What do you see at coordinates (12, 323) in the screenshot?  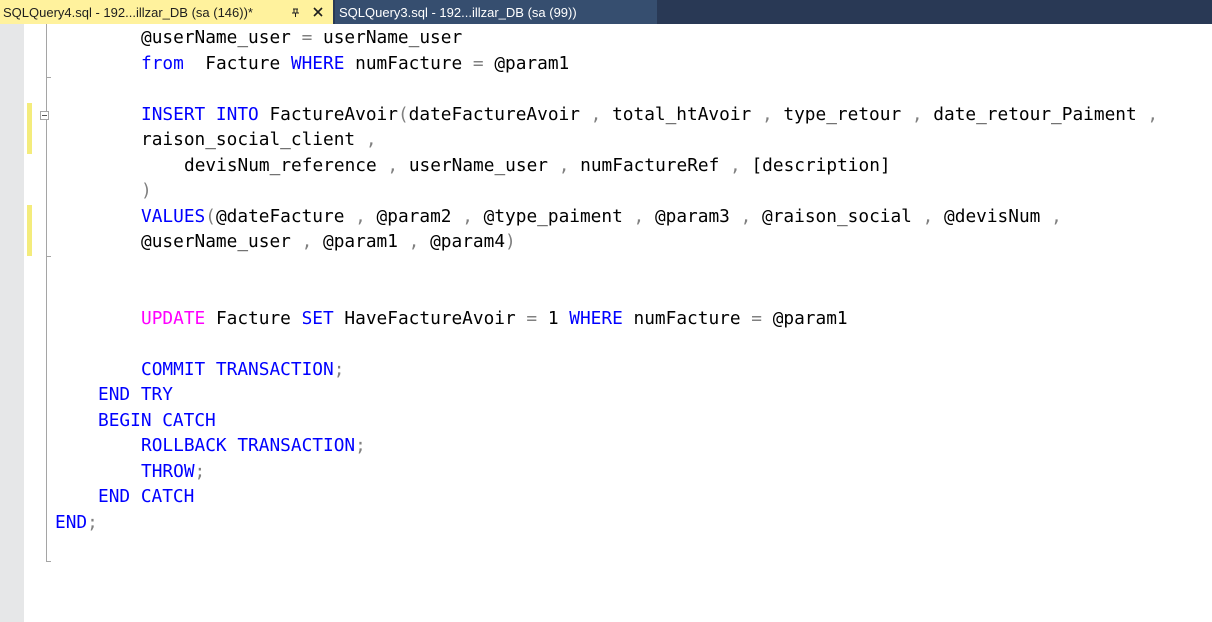 I see `selection-margin` at bounding box center [12, 323].